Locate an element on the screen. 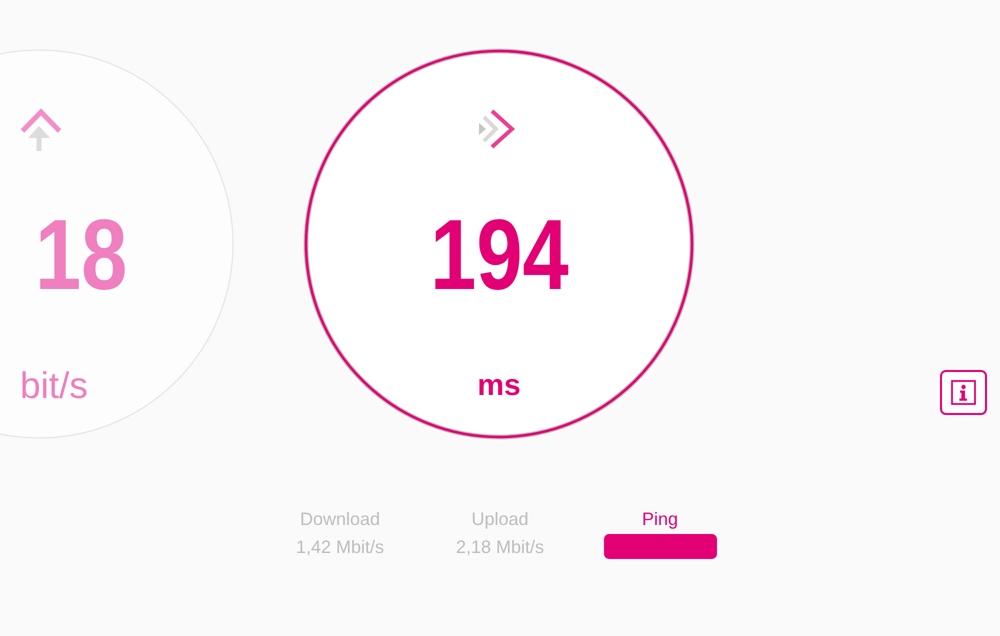 Image resolution: width=1000 pixels, height=636 pixels. tab: Ping is located at coordinates (660, 533).